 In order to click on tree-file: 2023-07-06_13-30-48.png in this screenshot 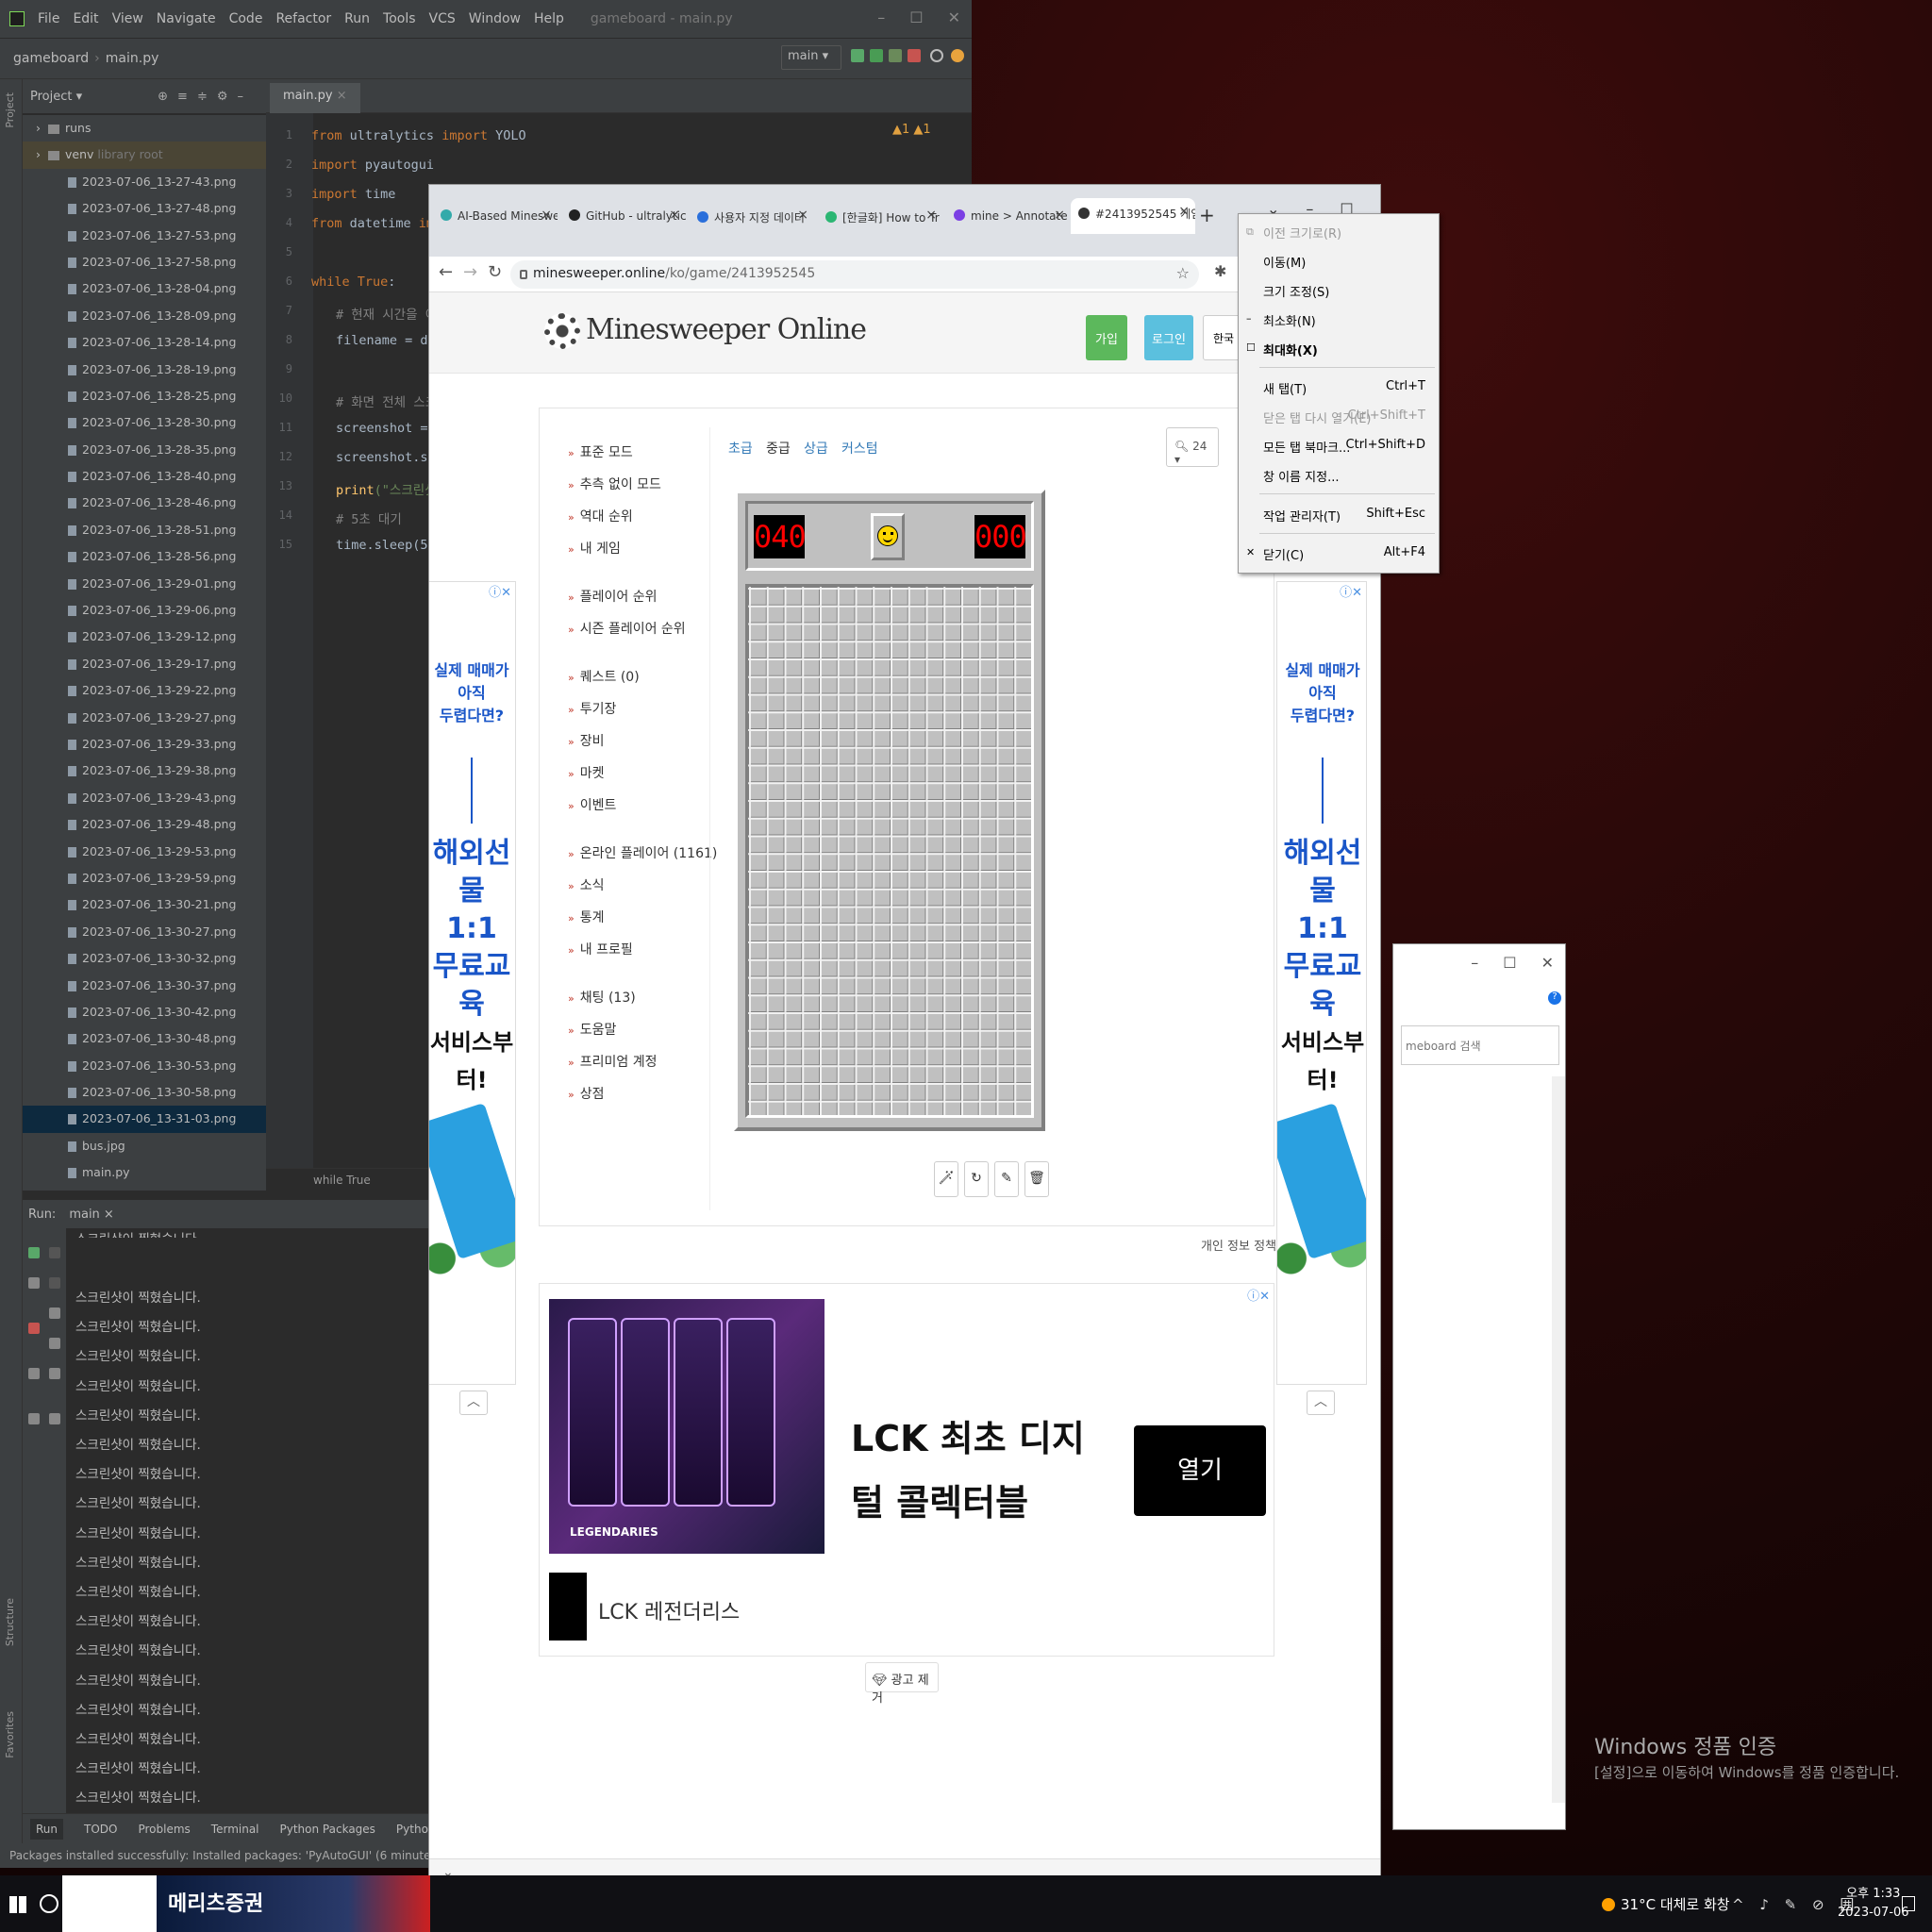, I will do `click(144, 1038)`.